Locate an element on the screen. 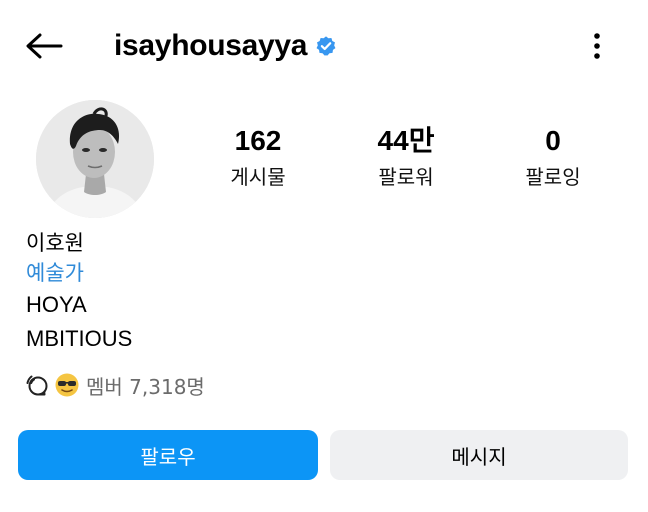 The height and width of the screenshot is (512, 648). arrow-left-icon is located at coordinates (44, 46).